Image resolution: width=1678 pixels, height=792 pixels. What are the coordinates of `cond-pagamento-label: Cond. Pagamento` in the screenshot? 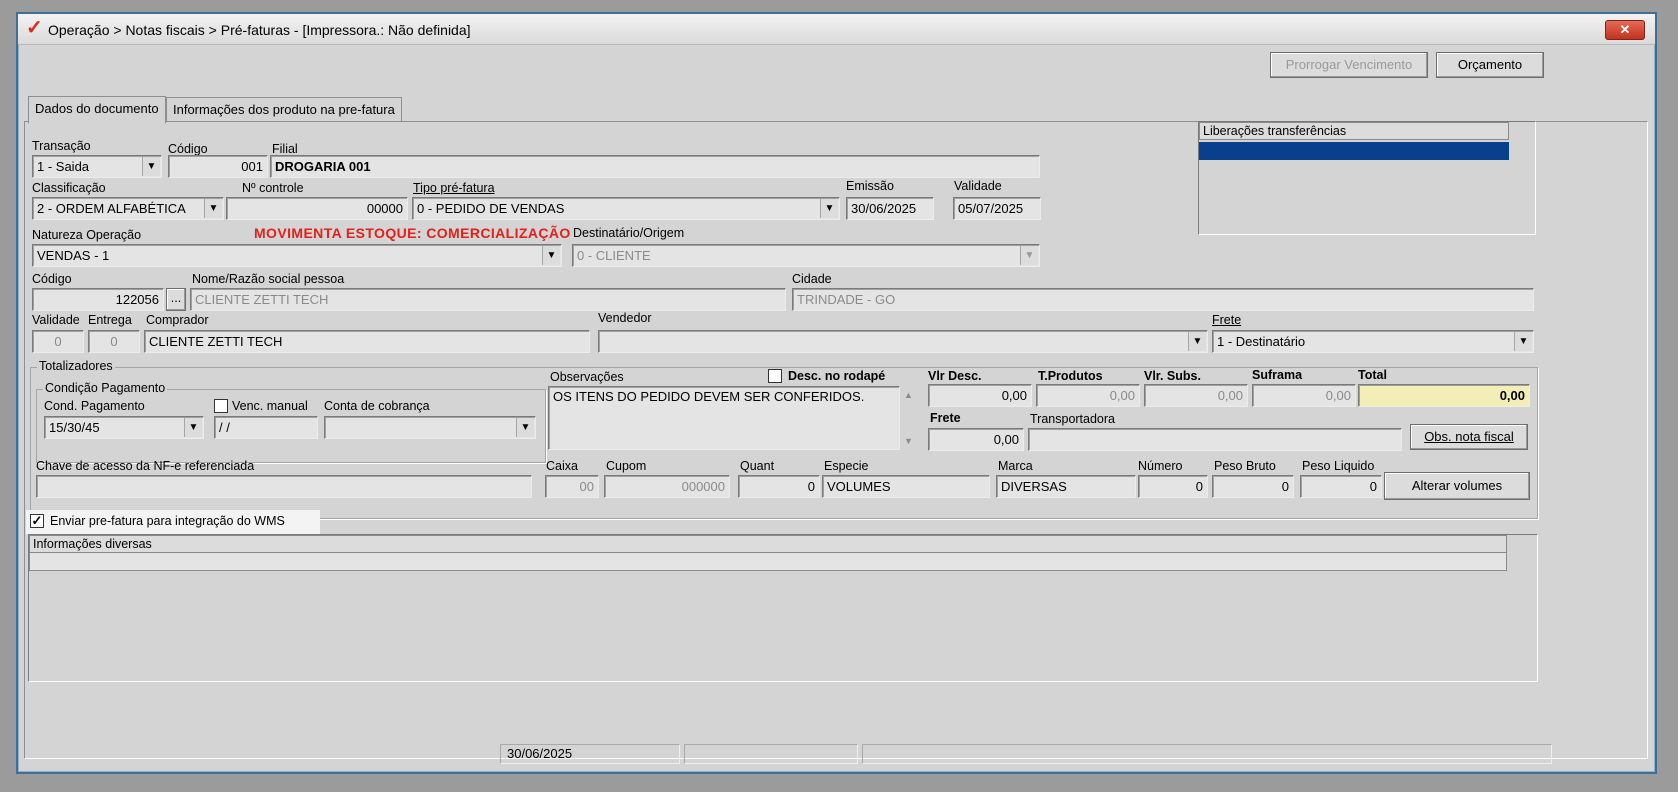 It's located at (94, 406).